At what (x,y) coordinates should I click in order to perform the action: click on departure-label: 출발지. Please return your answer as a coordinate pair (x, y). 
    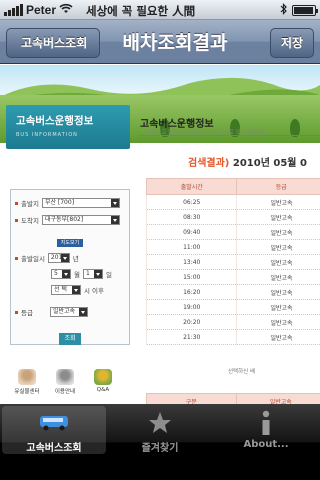
    Looking at the image, I should click on (30, 204).